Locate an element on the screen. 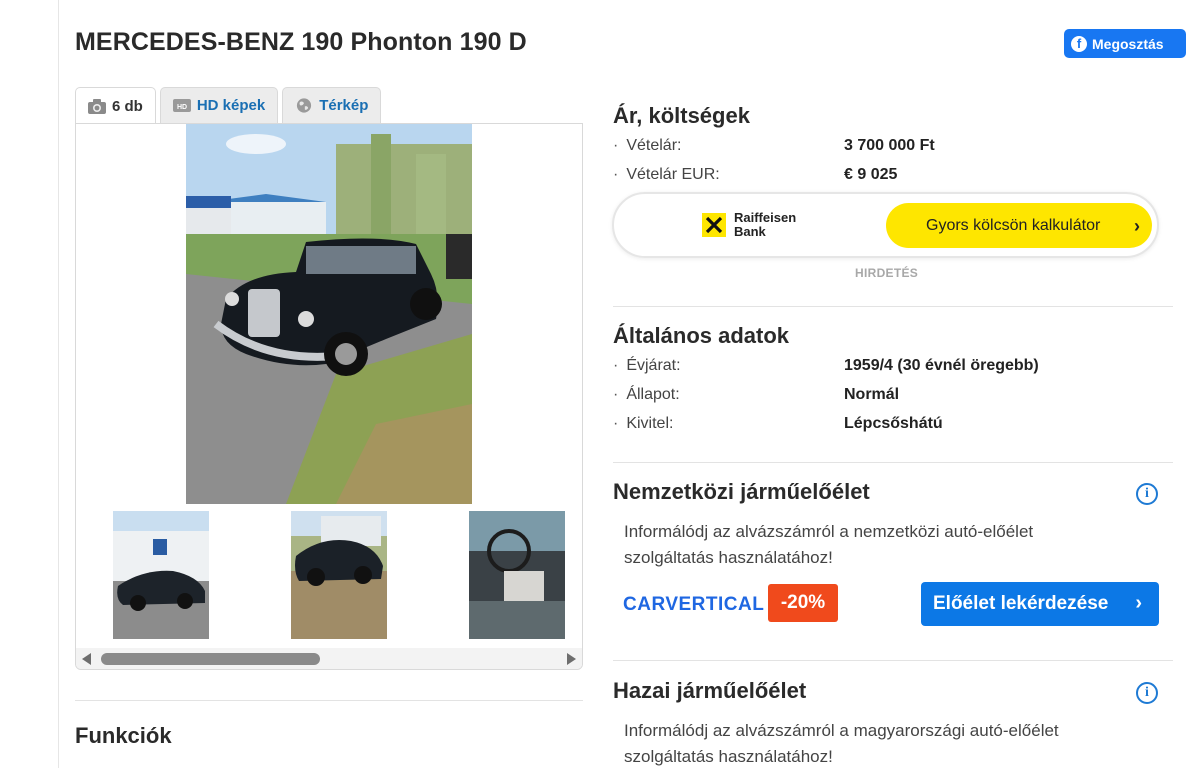  scroll-left-arrow-icon is located at coordinates (86, 659).